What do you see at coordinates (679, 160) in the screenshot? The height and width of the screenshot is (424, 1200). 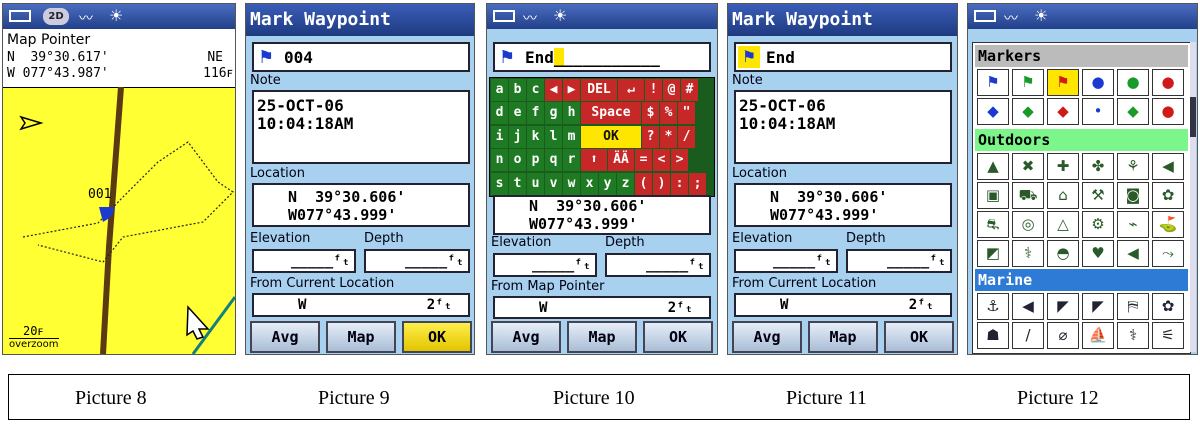 I see `key-3-9: >` at bounding box center [679, 160].